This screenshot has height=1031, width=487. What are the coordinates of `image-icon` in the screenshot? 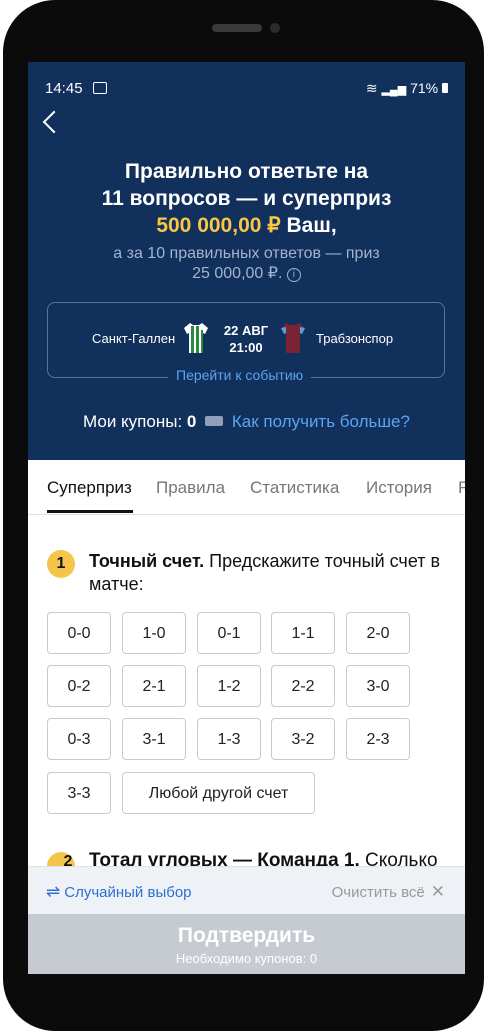 It's located at (99, 88).